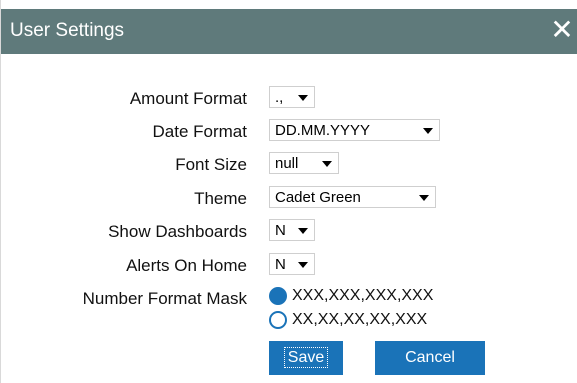 The width and height of the screenshot is (577, 383). I want to click on close-icon: ✕, so click(562, 30).